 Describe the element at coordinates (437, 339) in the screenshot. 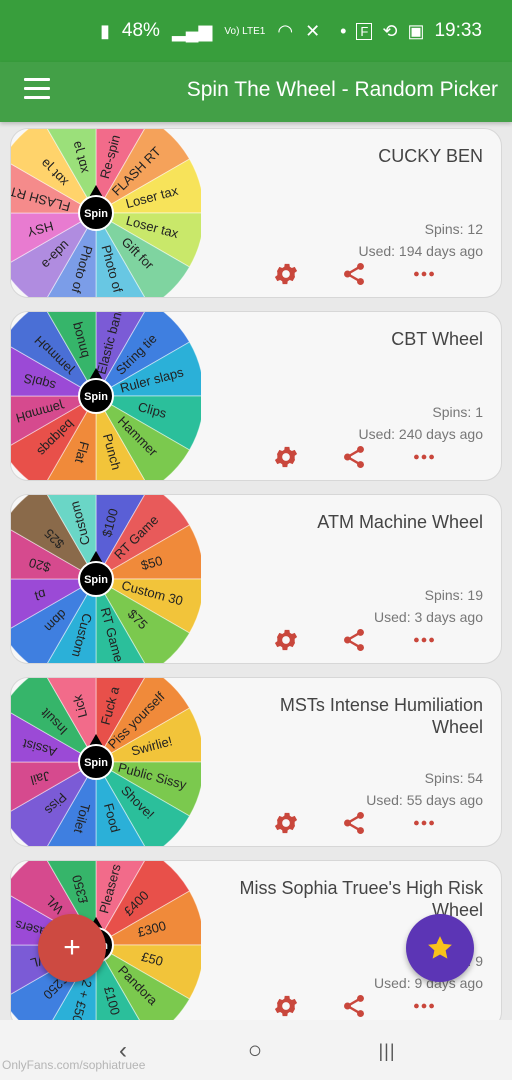

I see `wheel-title: CBT Wheel` at that location.